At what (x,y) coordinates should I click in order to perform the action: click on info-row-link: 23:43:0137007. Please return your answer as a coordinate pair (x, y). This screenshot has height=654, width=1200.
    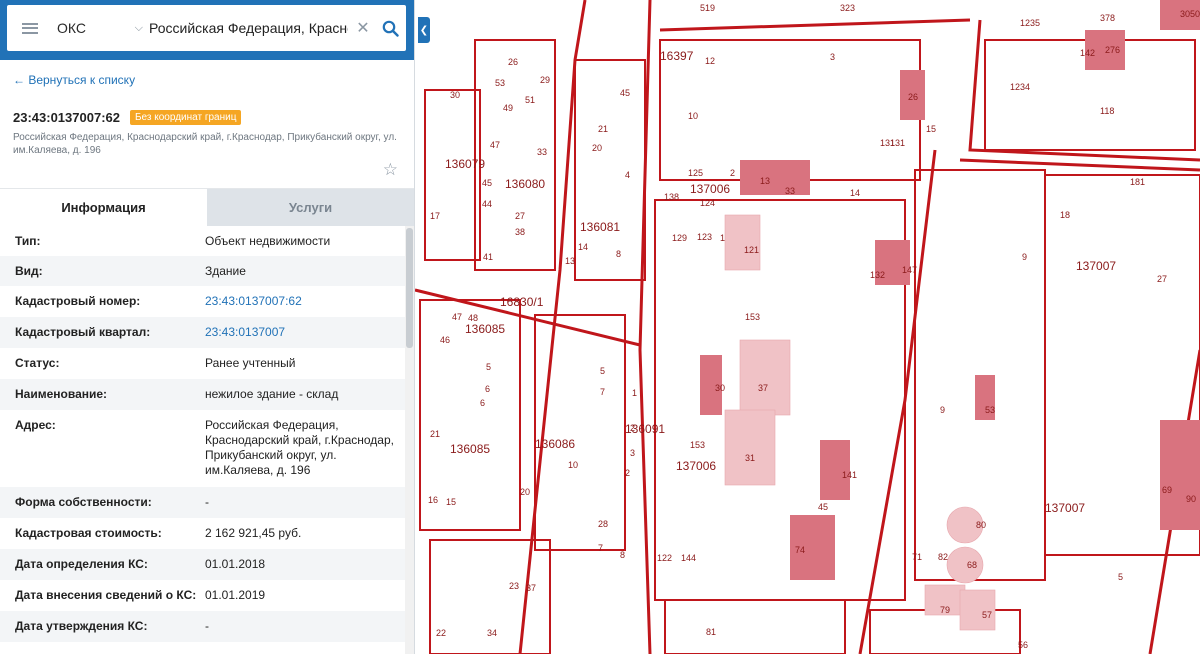
    Looking at the image, I should click on (305, 336).